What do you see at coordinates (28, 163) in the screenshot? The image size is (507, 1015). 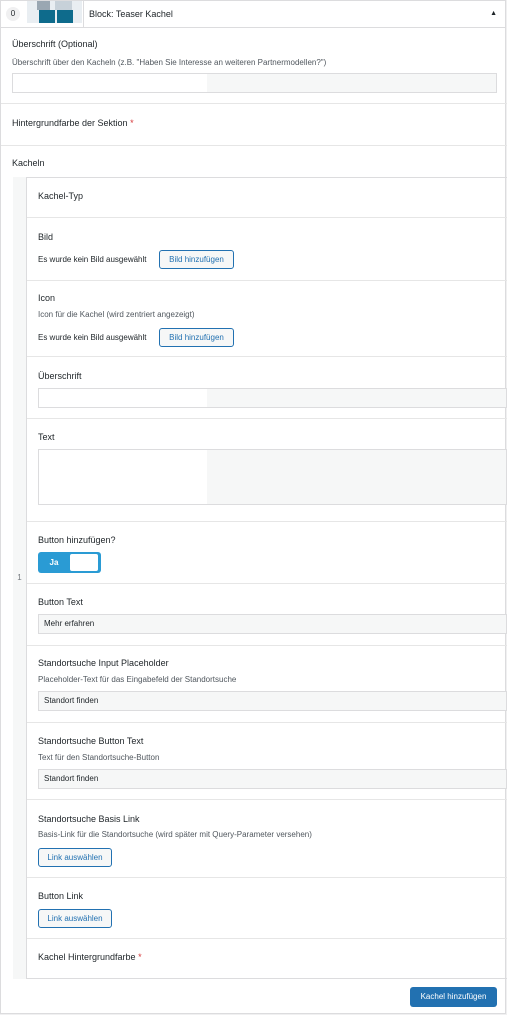 I see `tiles-label: Kacheln` at bounding box center [28, 163].